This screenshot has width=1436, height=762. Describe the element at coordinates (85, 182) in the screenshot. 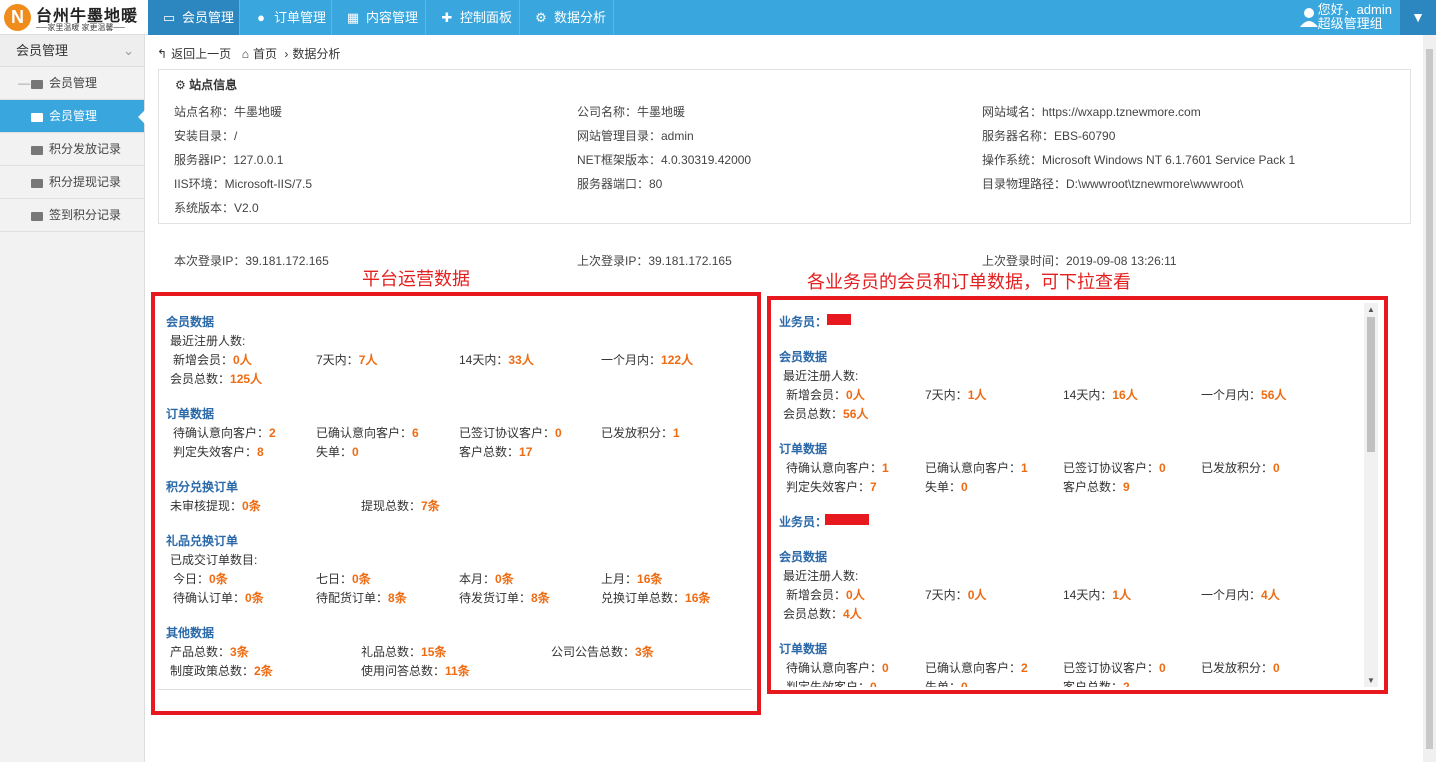

I see `sidebar-item-label: 积分提现记录` at that location.